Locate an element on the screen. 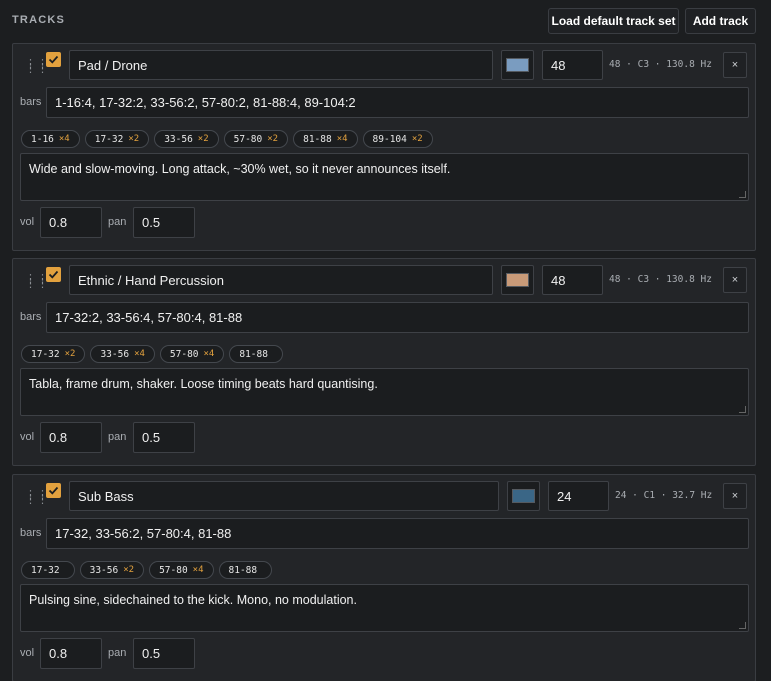 Image resolution: width=771 pixels, height=681 pixels. bar-range-chip: 89-104 ×2 is located at coordinates (397, 139).